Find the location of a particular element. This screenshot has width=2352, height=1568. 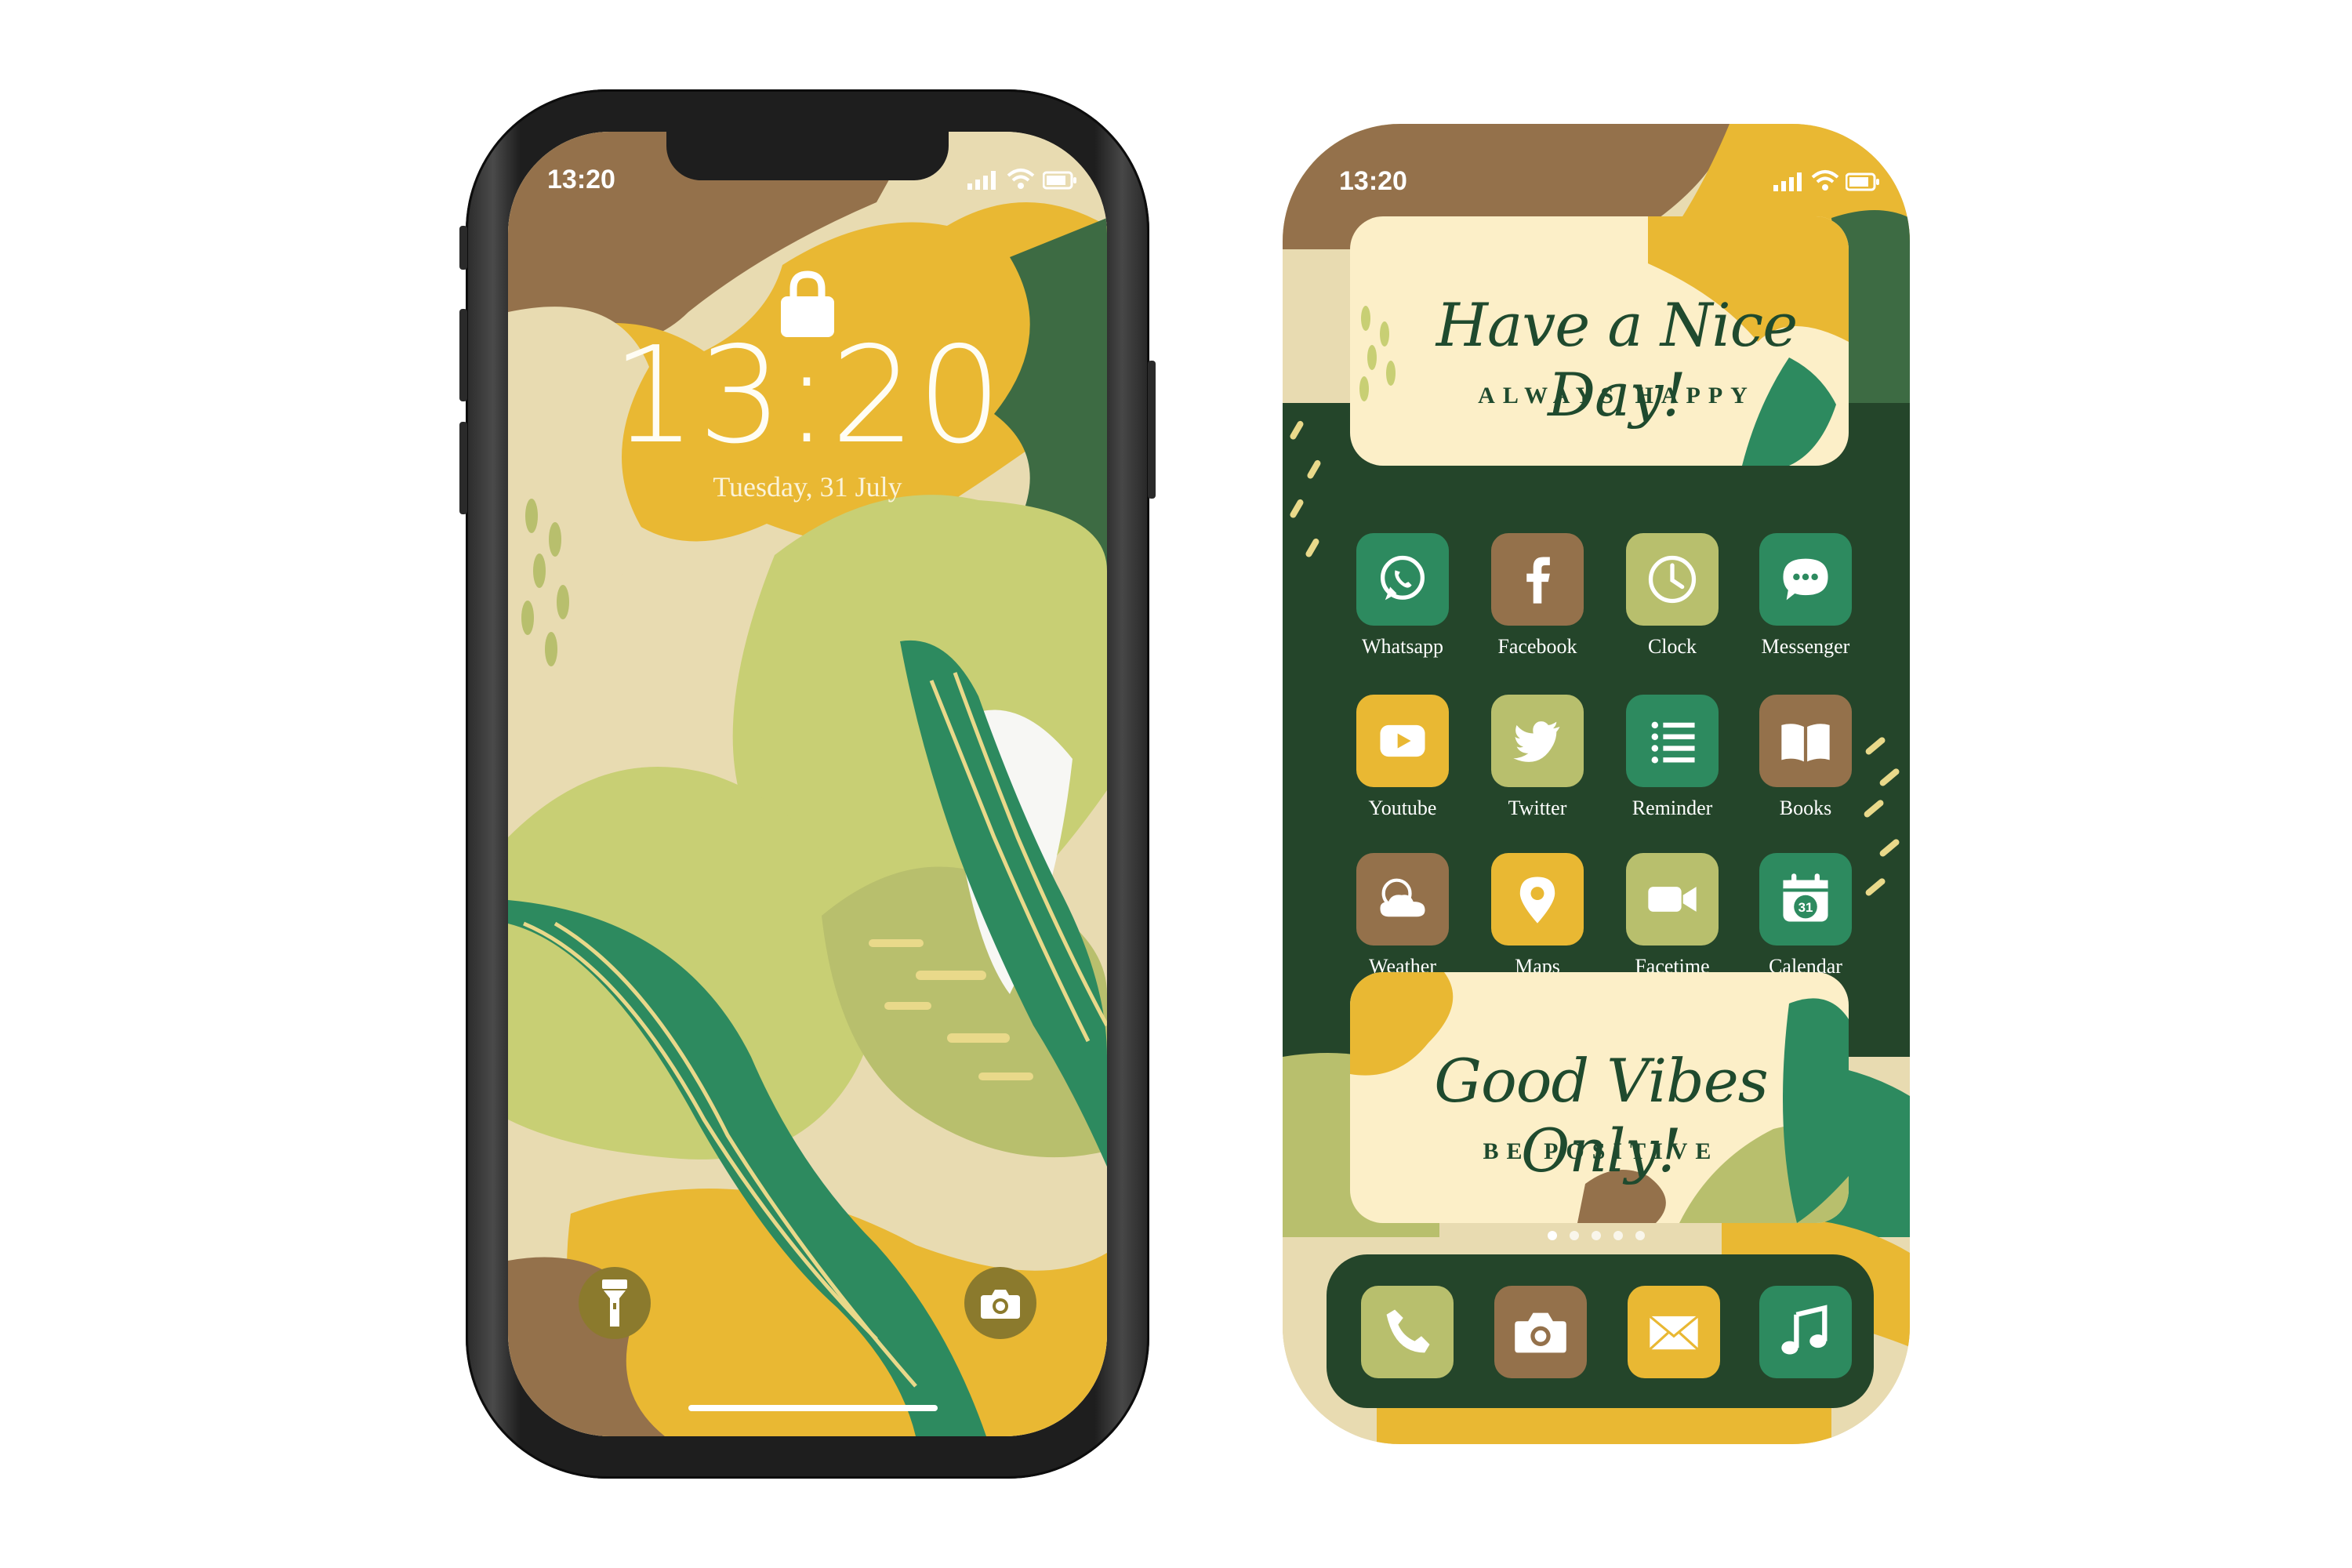

lock-screen-date-container: Tuesday, 31 July is located at coordinates (807, 486).